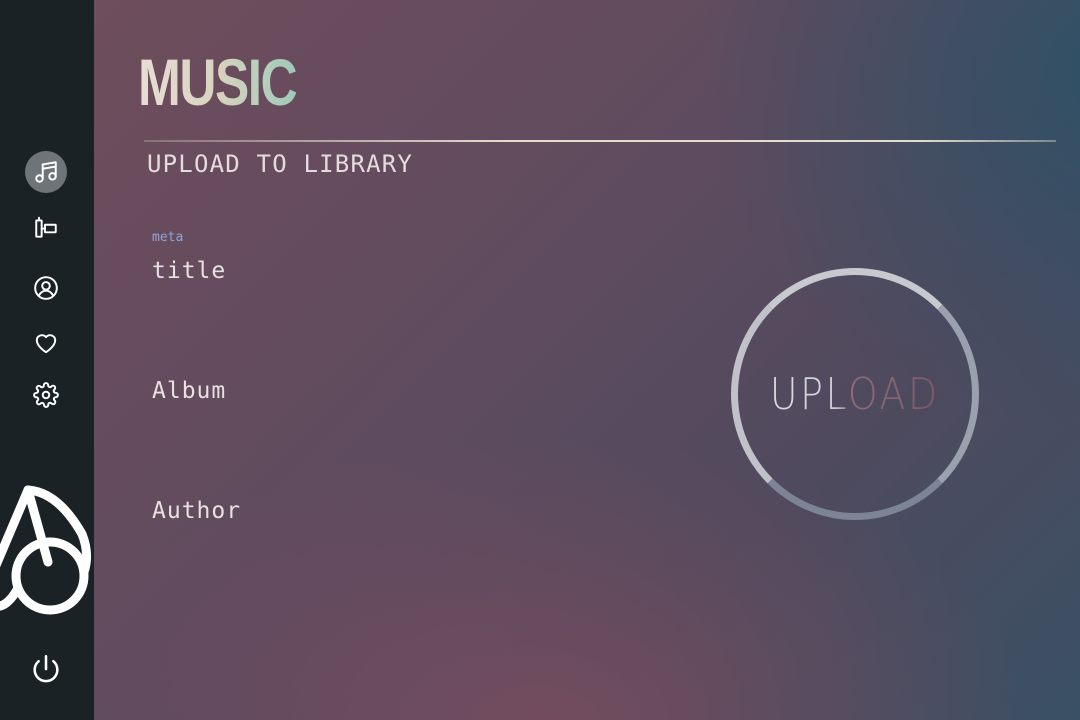 This screenshot has width=1080, height=720. What do you see at coordinates (189, 271) in the screenshot?
I see `title-field-label: title` at bounding box center [189, 271].